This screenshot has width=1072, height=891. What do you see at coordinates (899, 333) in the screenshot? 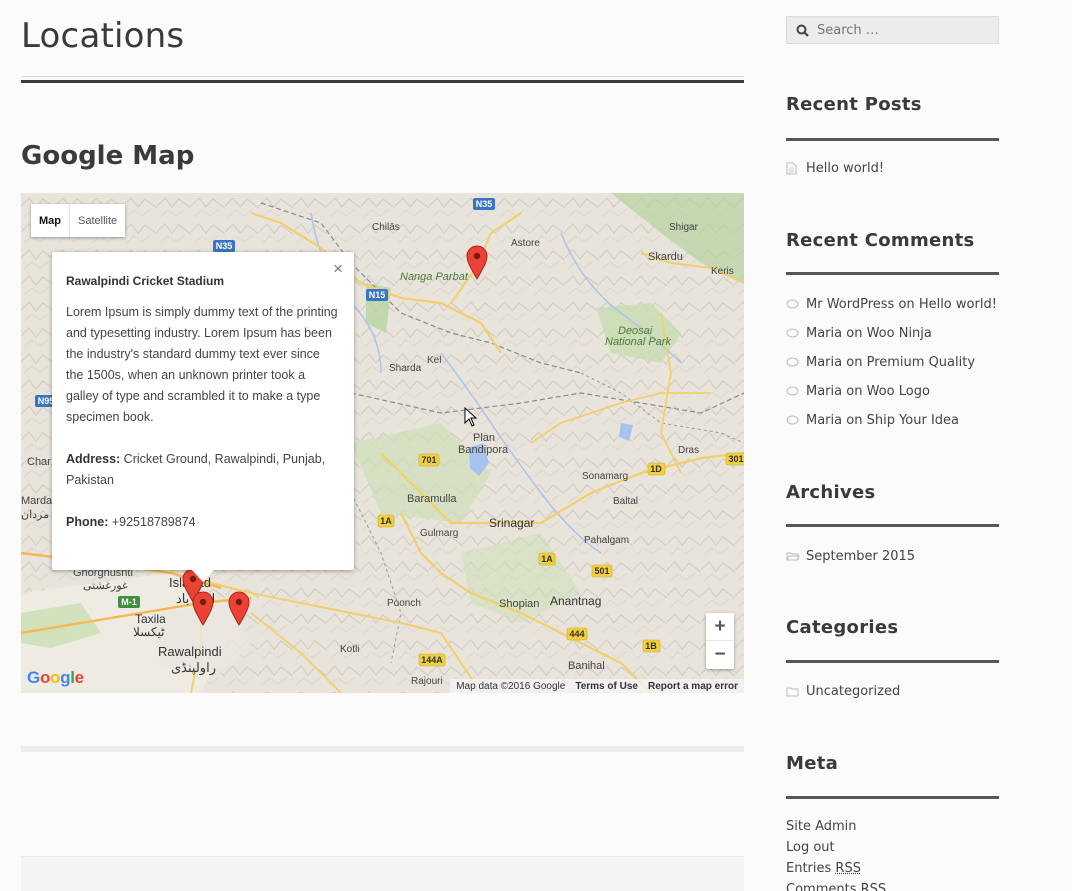
I see `comment-post-link: Woo Ninja` at bounding box center [899, 333].